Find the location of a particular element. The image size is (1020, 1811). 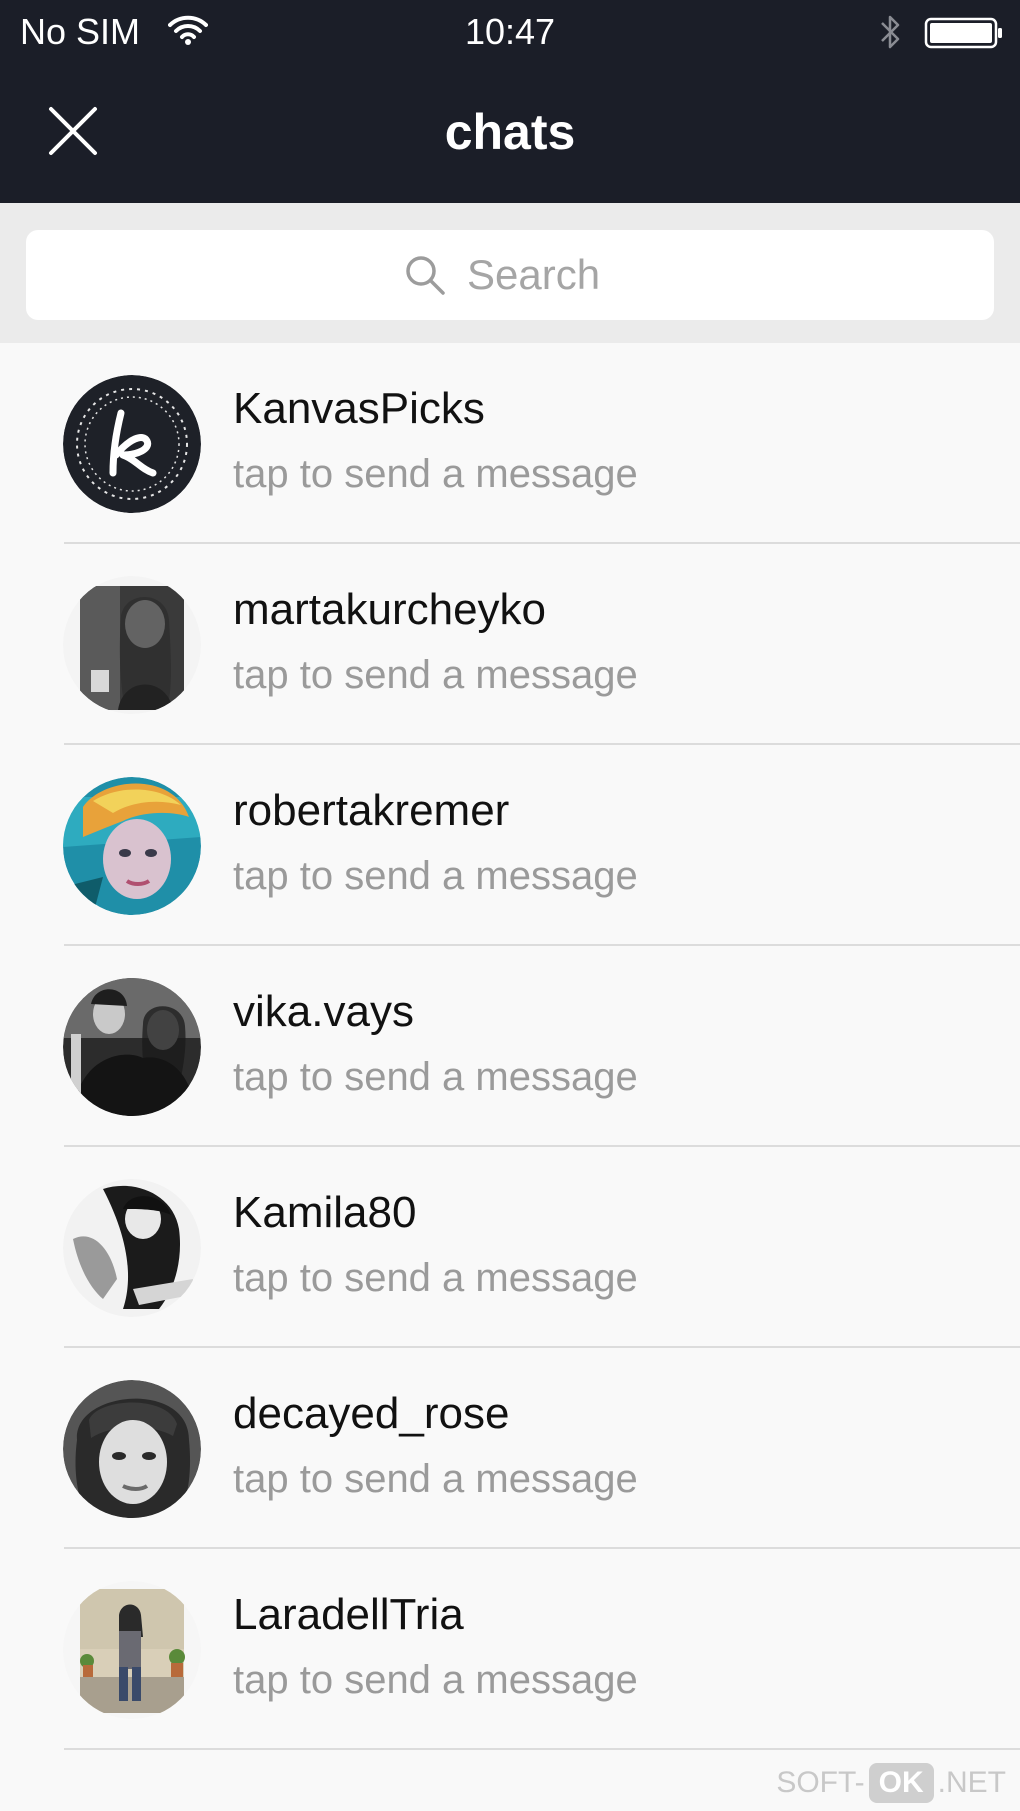

chat-row-kanvaspicks: KanvasPicks tap to send a message is located at coordinates (510, 443).